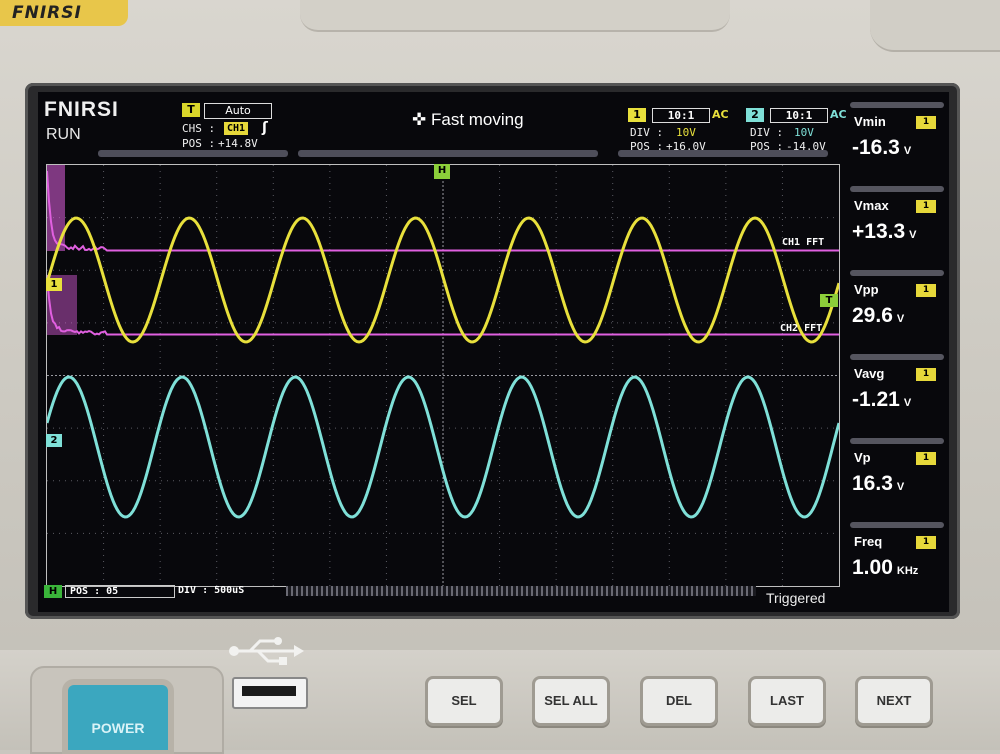 This screenshot has height=754, width=1000. I want to click on measurement-item: Vmin 1 -16.3 V, so click(896, 140).